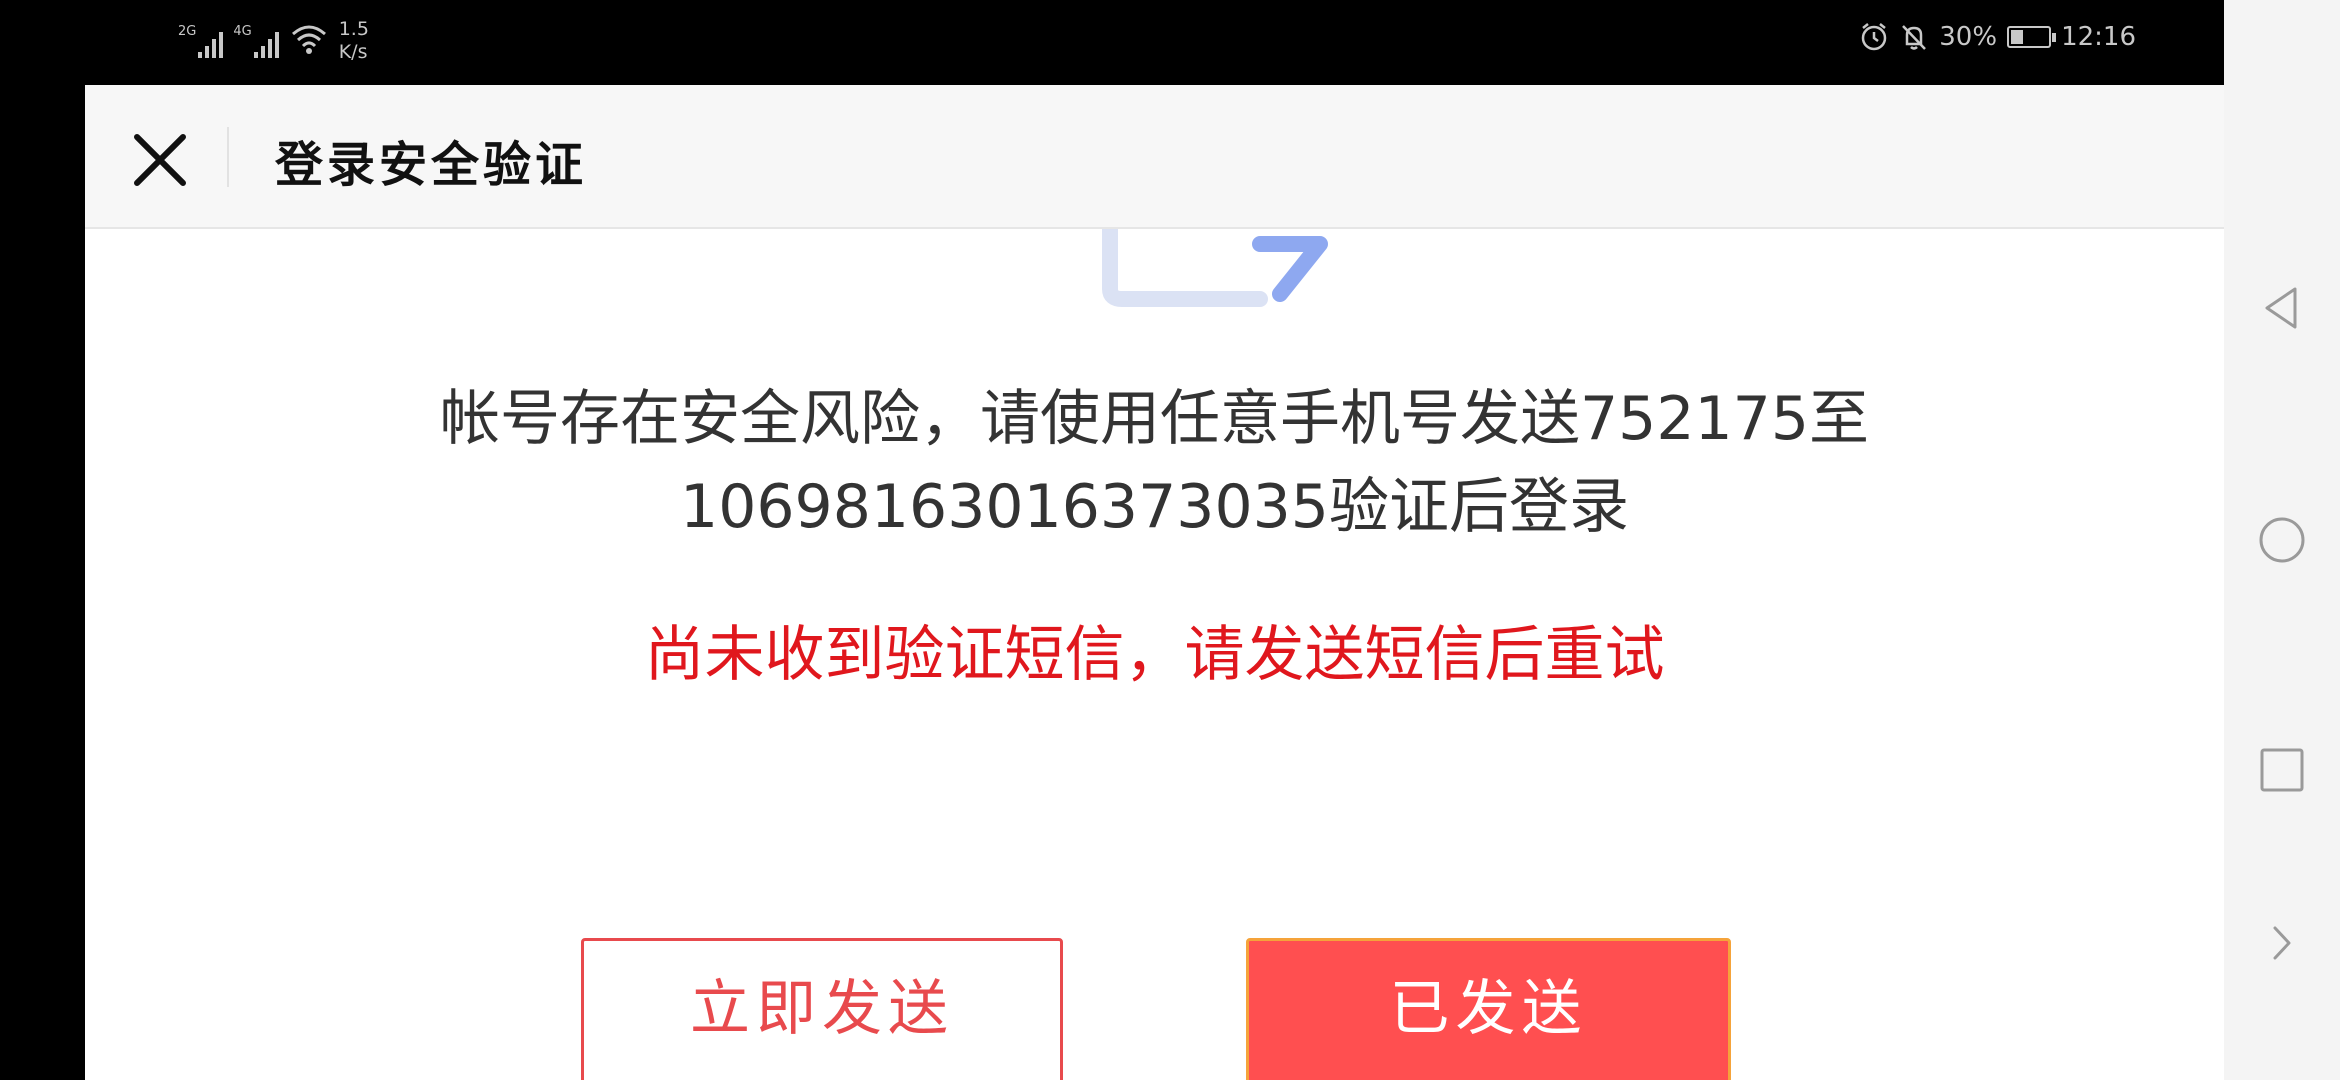 The width and height of the screenshot is (2340, 1080). What do you see at coordinates (2098, 37) in the screenshot?
I see `clock: 12:16` at bounding box center [2098, 37].